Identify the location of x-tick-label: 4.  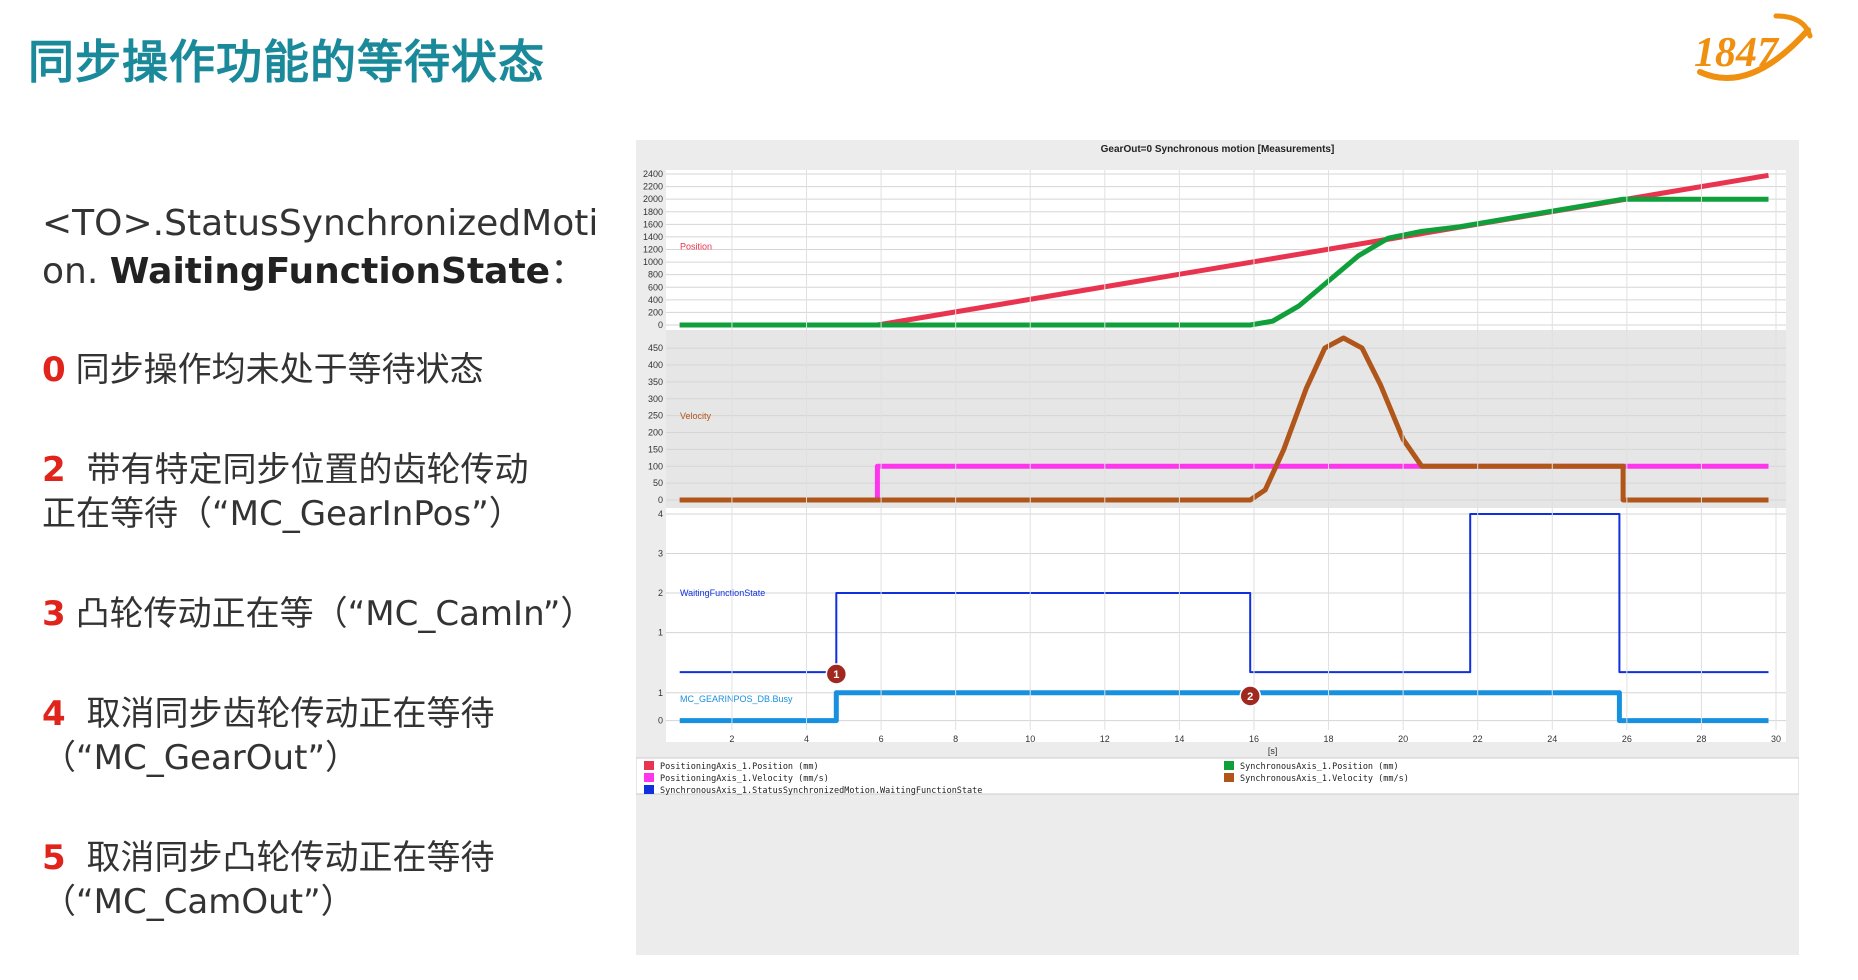
(806, 739).